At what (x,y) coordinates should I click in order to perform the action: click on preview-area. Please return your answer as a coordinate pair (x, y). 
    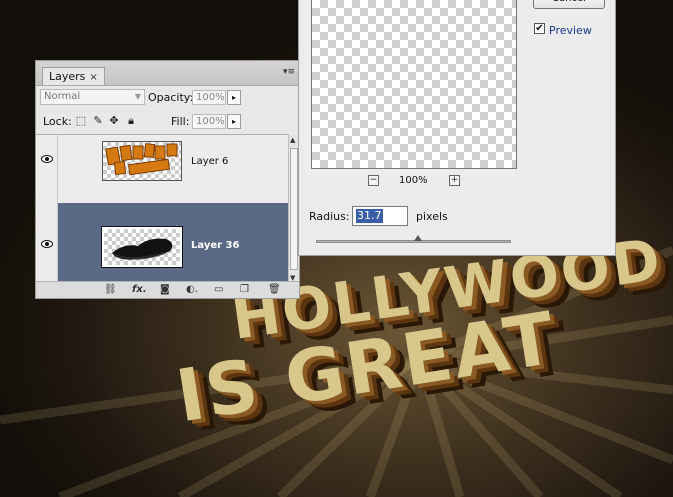
    Looking at the image, I should click on (414, 84).